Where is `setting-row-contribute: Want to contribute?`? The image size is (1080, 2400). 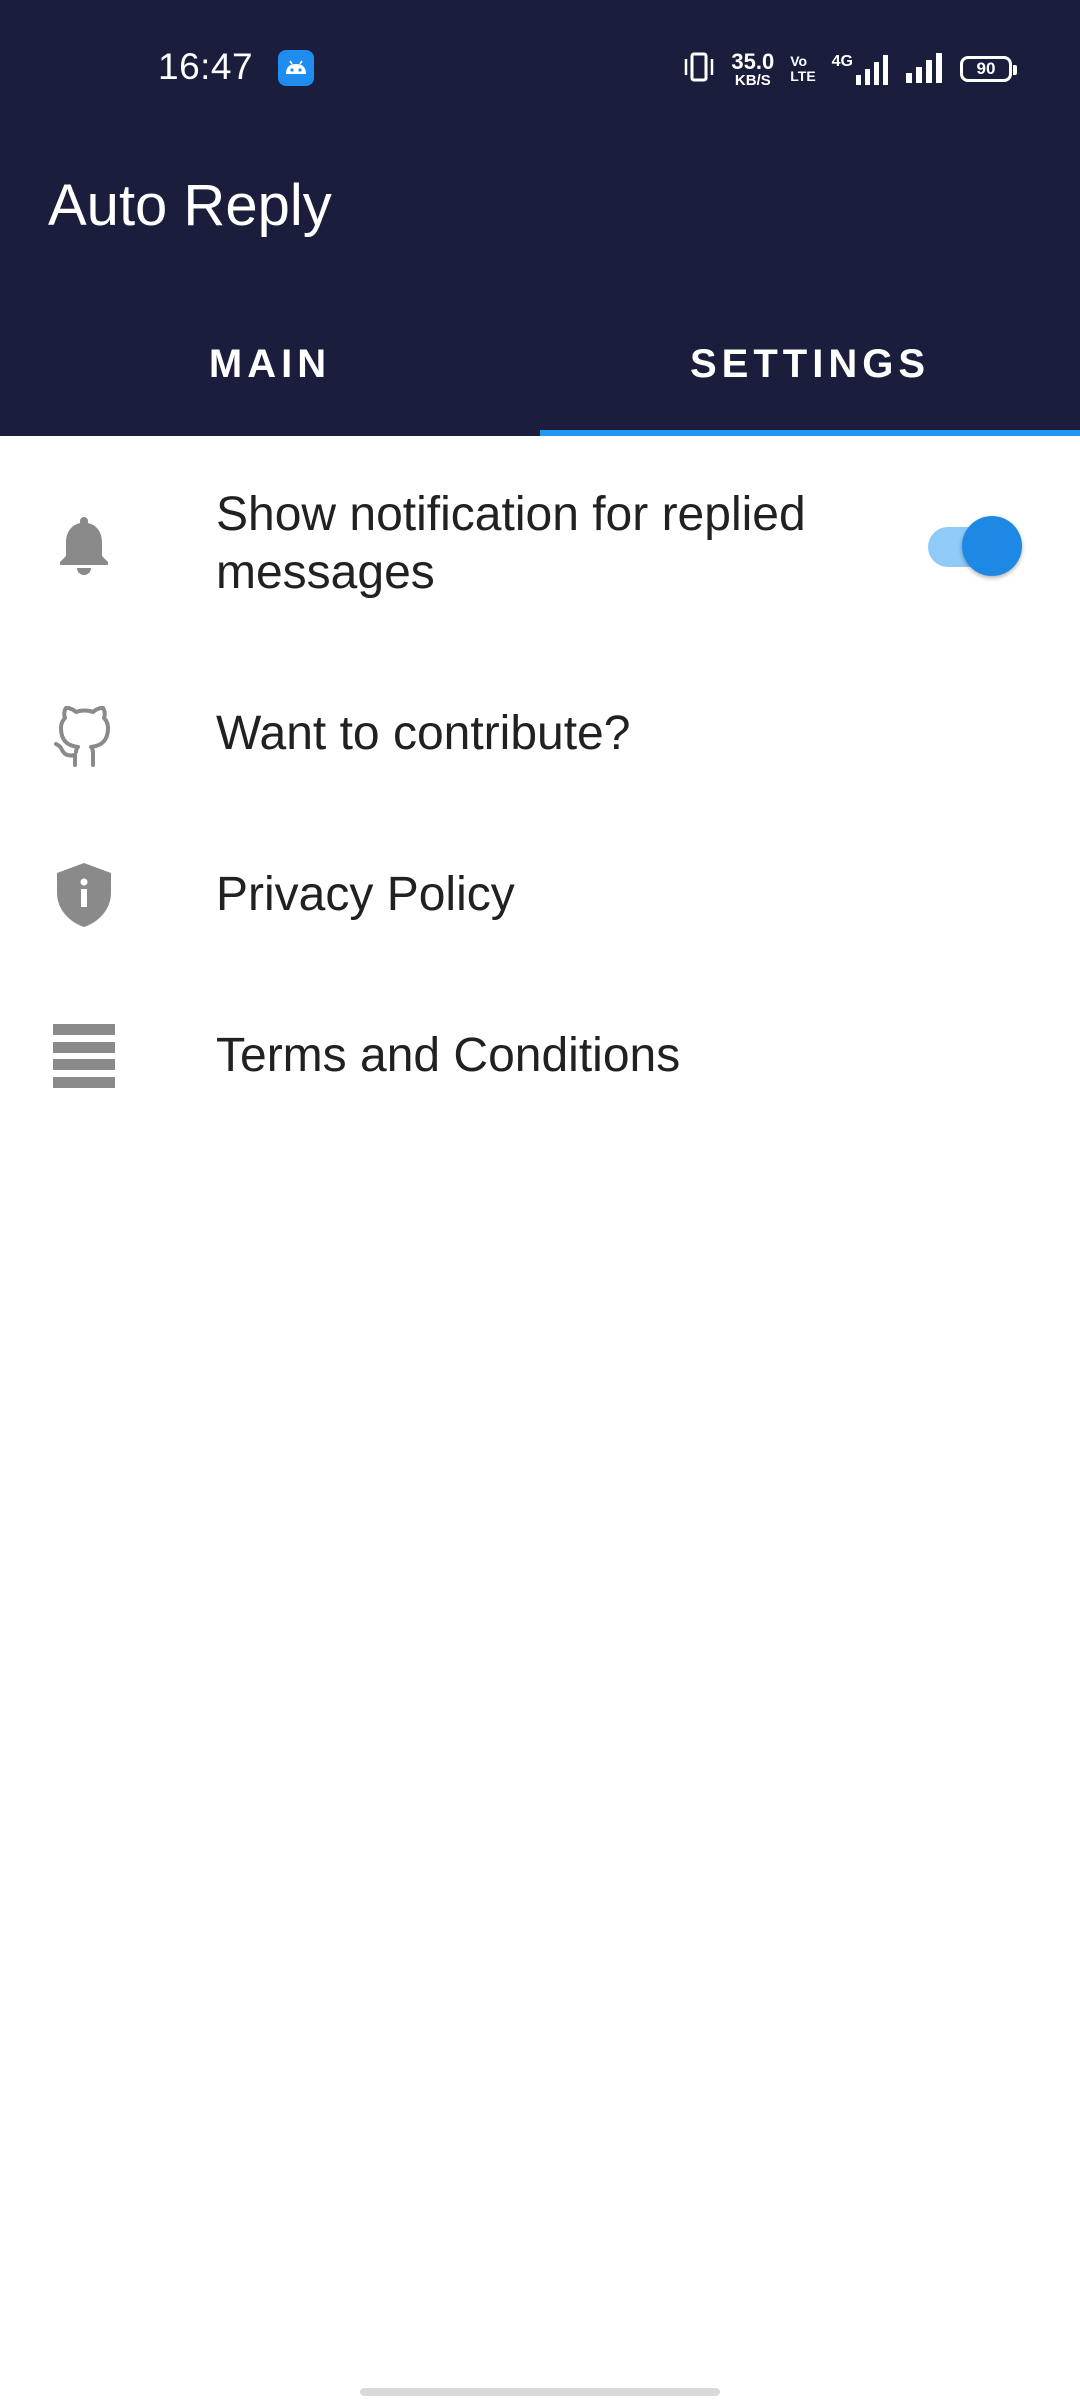 setting-row-contribute: Want to contribute? is located at coordinates (540, 734).